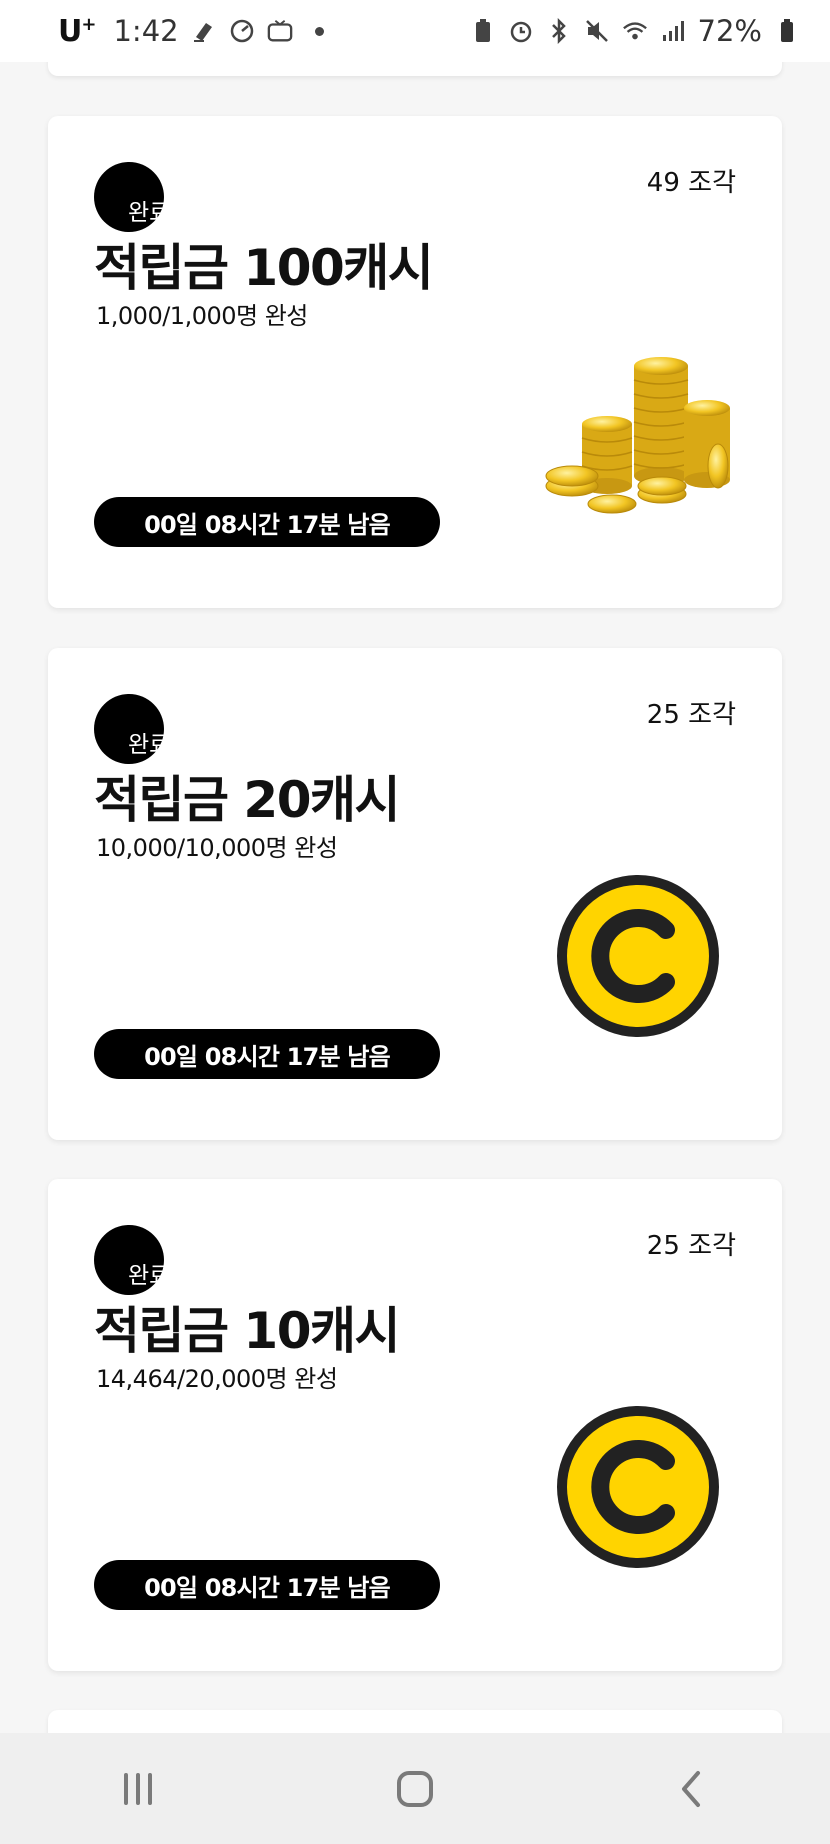 The height and width of the screenshot is (1844, 830). I want to click on clock: 1:42, so click(146, 31).